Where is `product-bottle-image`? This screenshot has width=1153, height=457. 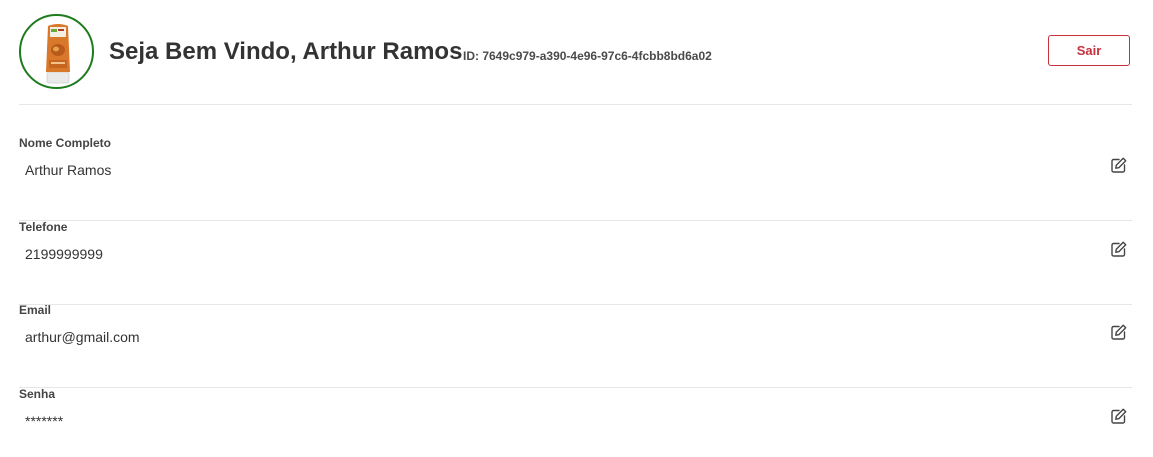
product-bottle-image is located at coordinates (58, 54).